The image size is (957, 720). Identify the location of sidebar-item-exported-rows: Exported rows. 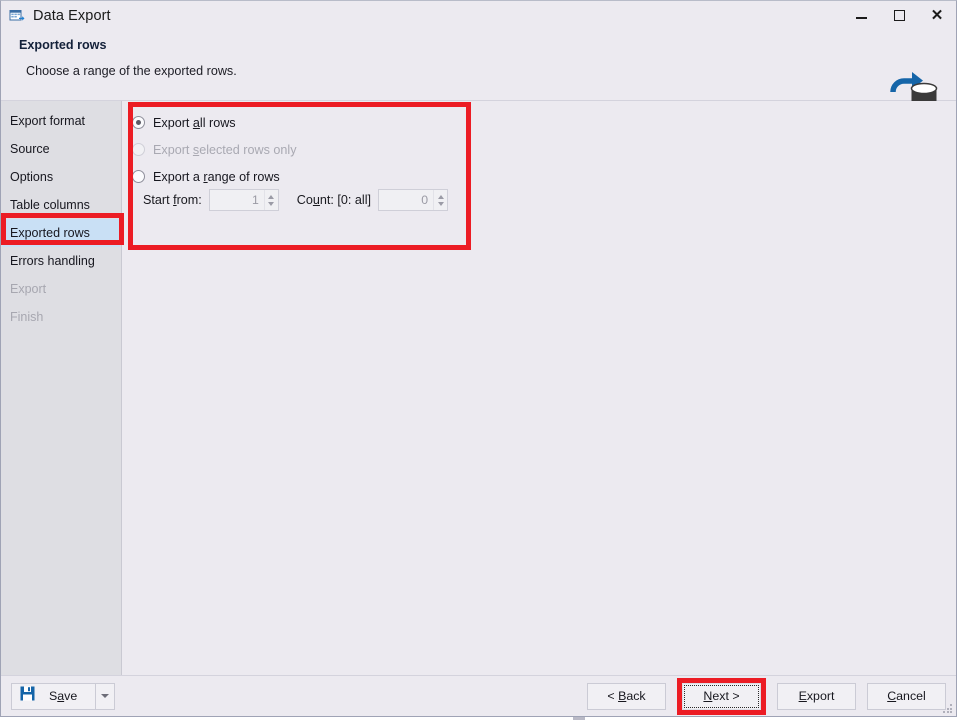
(61, 233).